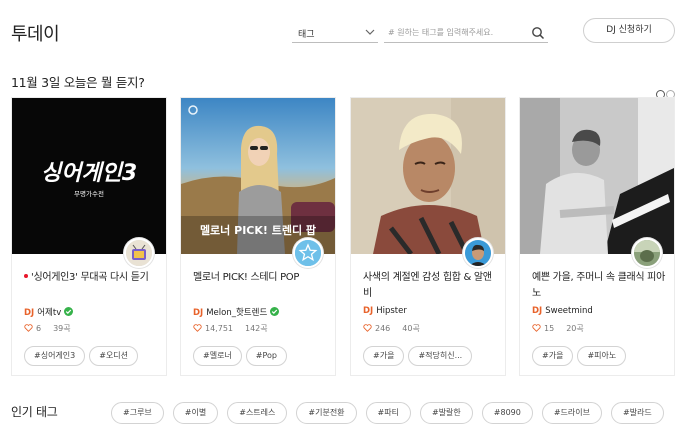 This screenshot has width=680, height=436. Describe the element at coordinates (137, 413) in the screenshot. I see `popular-tag-chip: #그루브` at that location.